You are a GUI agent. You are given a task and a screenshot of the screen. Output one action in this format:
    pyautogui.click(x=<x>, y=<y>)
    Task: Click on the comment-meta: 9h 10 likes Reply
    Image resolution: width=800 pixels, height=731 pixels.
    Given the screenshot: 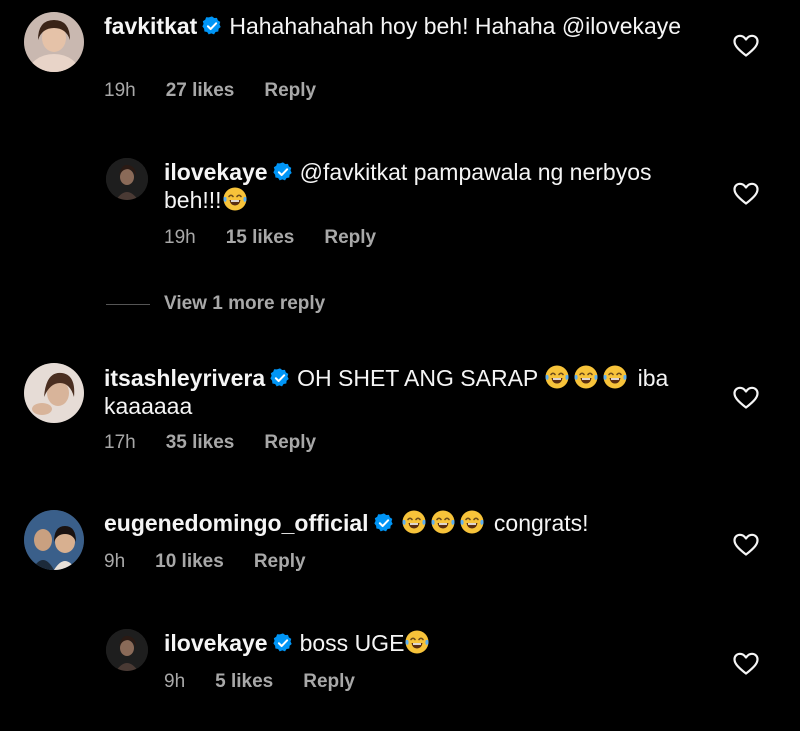 What is the action you would take?
    pyautogui.click(x=220, y=562)
    